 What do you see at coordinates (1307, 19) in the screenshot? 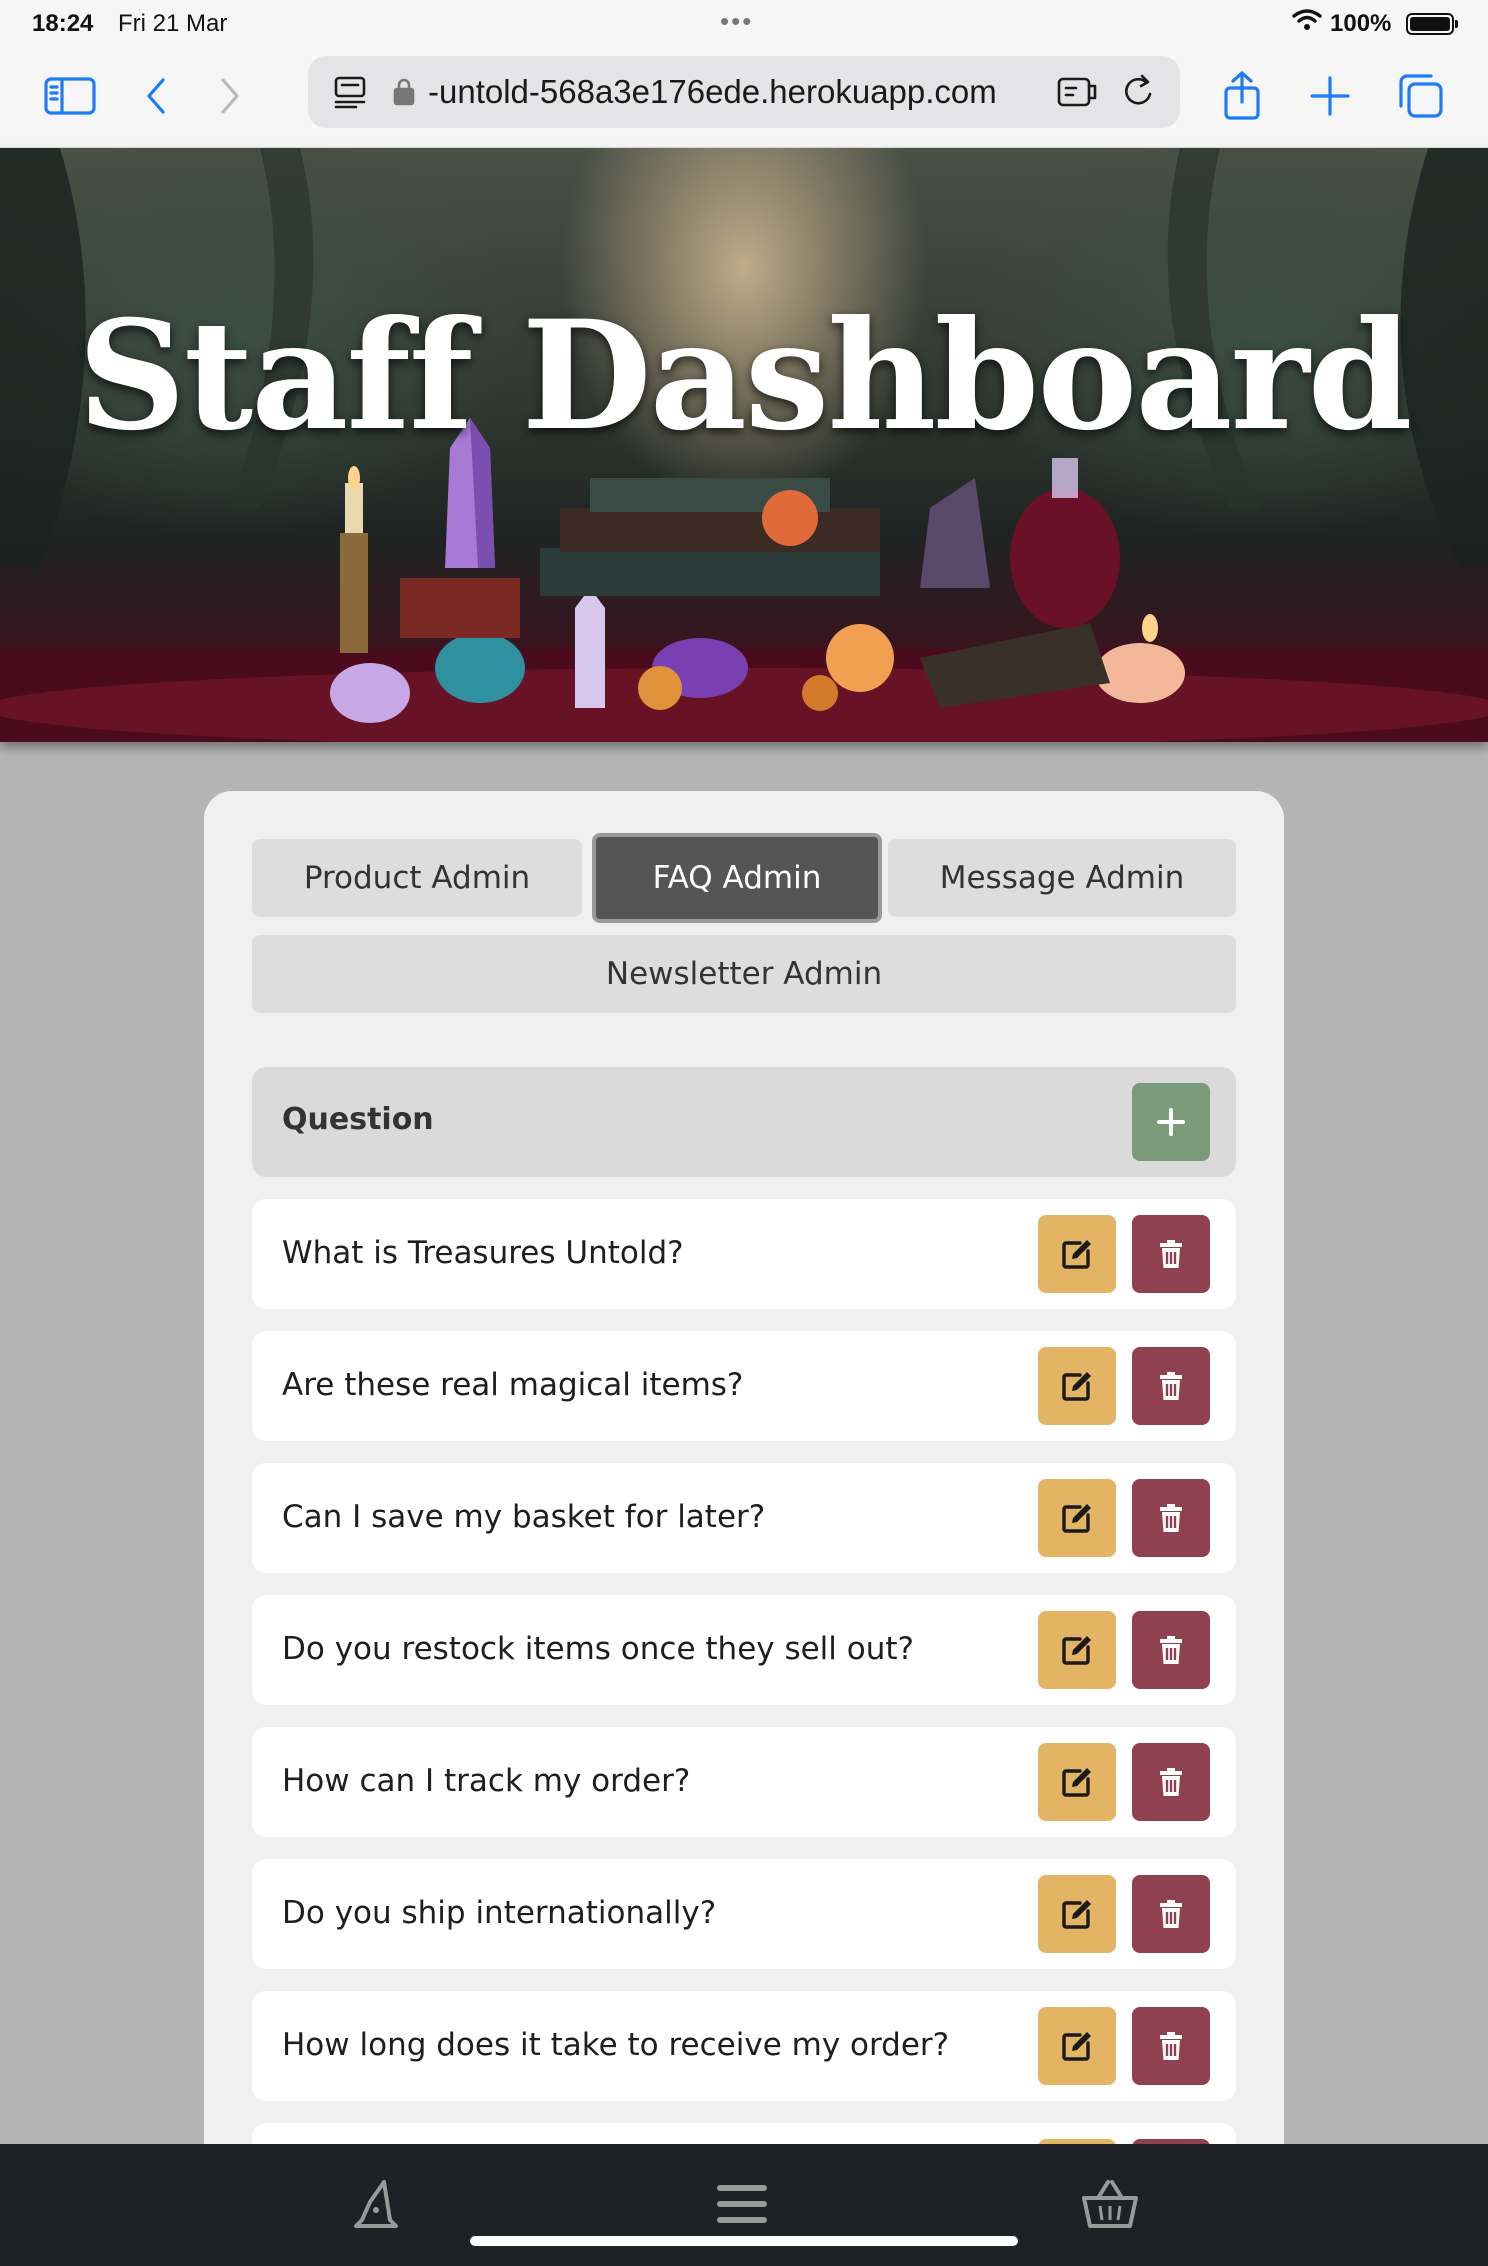
I see `wifi-icon` at bounding box center [1307, 19].